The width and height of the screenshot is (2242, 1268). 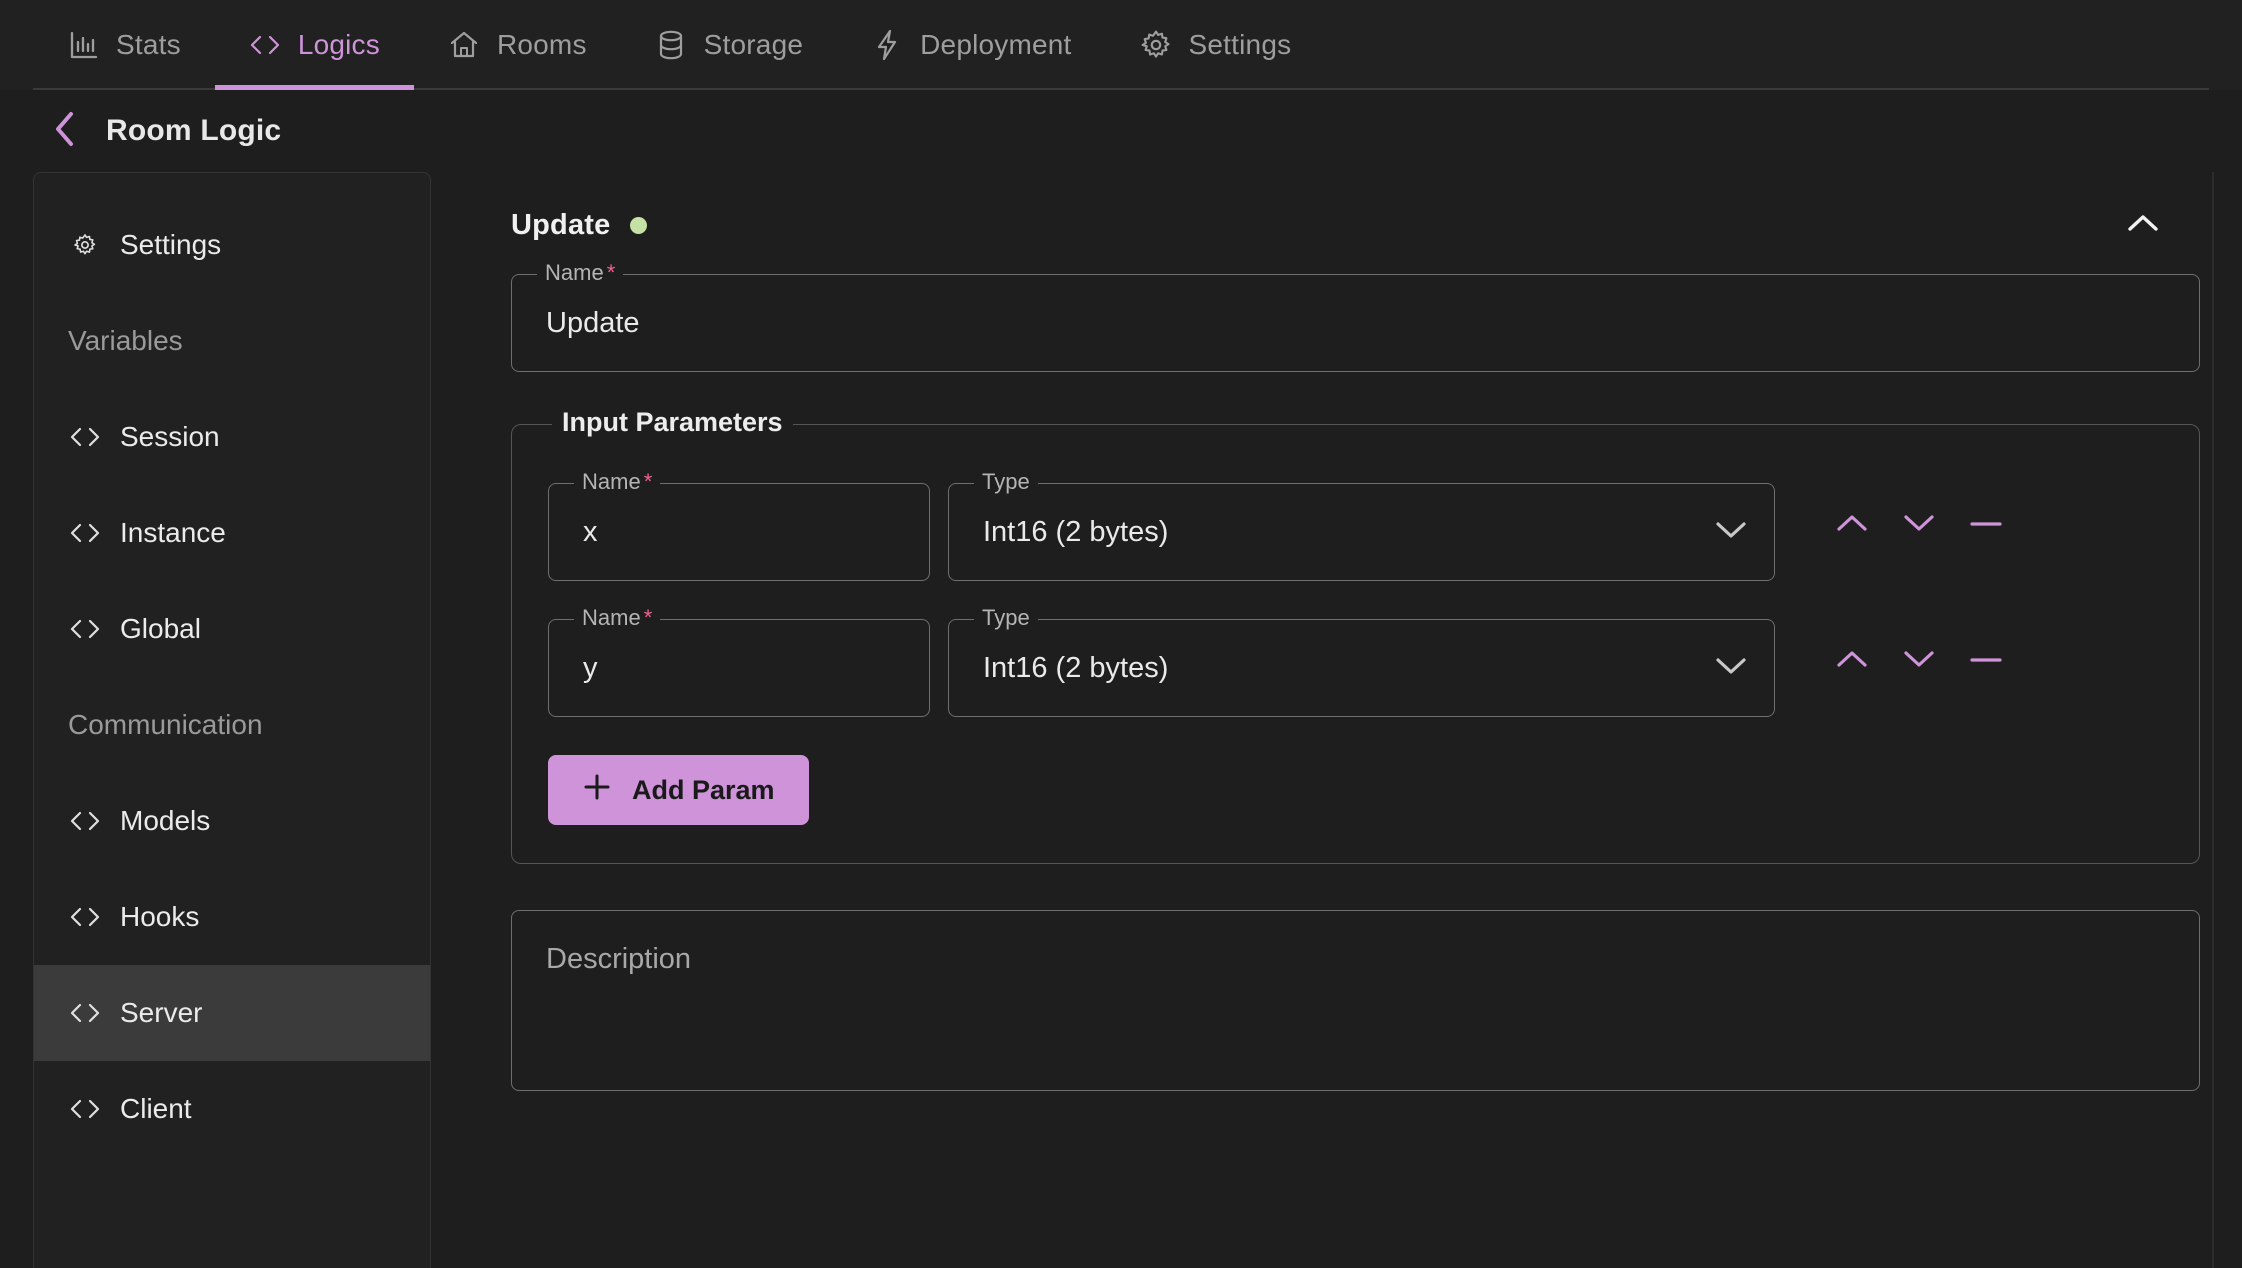 I want to click on main-right-divider, so click(x=2213, y=720).